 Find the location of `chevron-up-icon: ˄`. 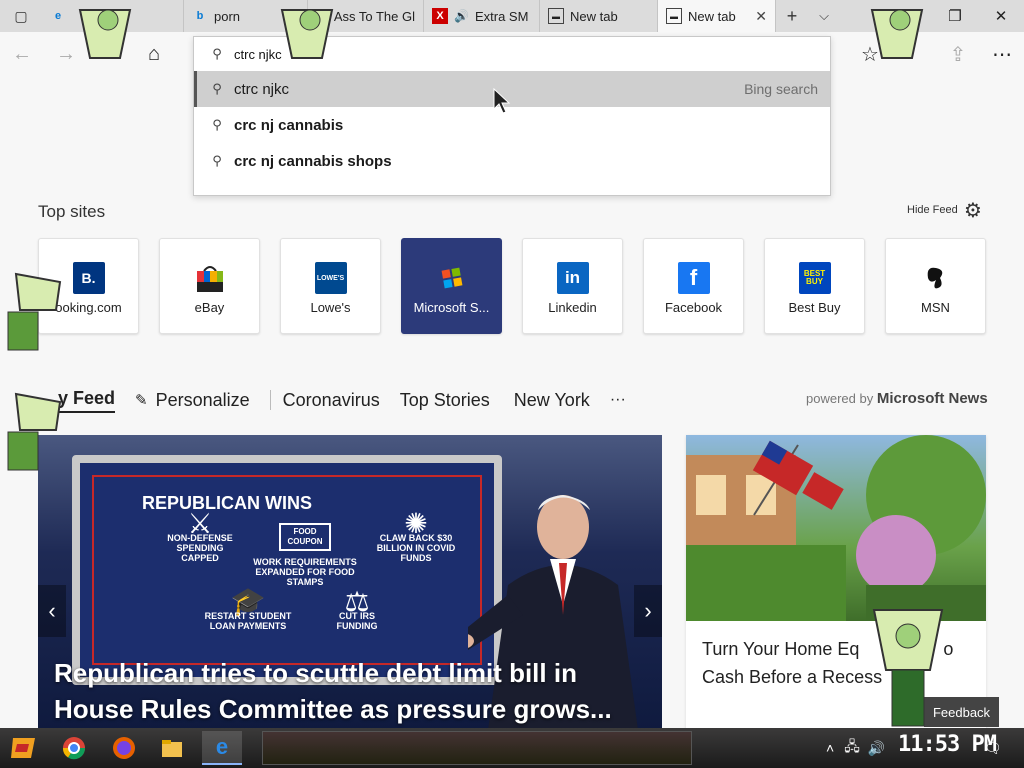

chevron-up-icon: ˄ is located at coordinates (830, 748).